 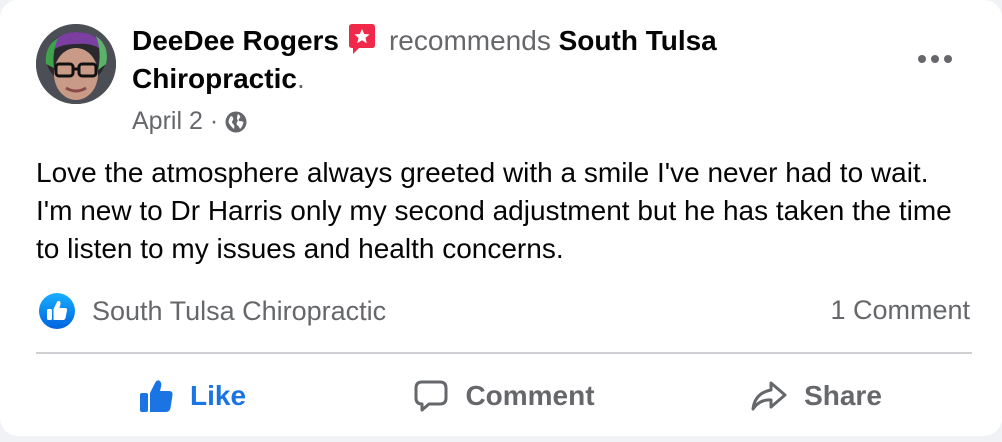 What do you see at coordinates (156, 396) in the screenshot?
I see `thumbs-up-icon` at bounding box center [156, 396].